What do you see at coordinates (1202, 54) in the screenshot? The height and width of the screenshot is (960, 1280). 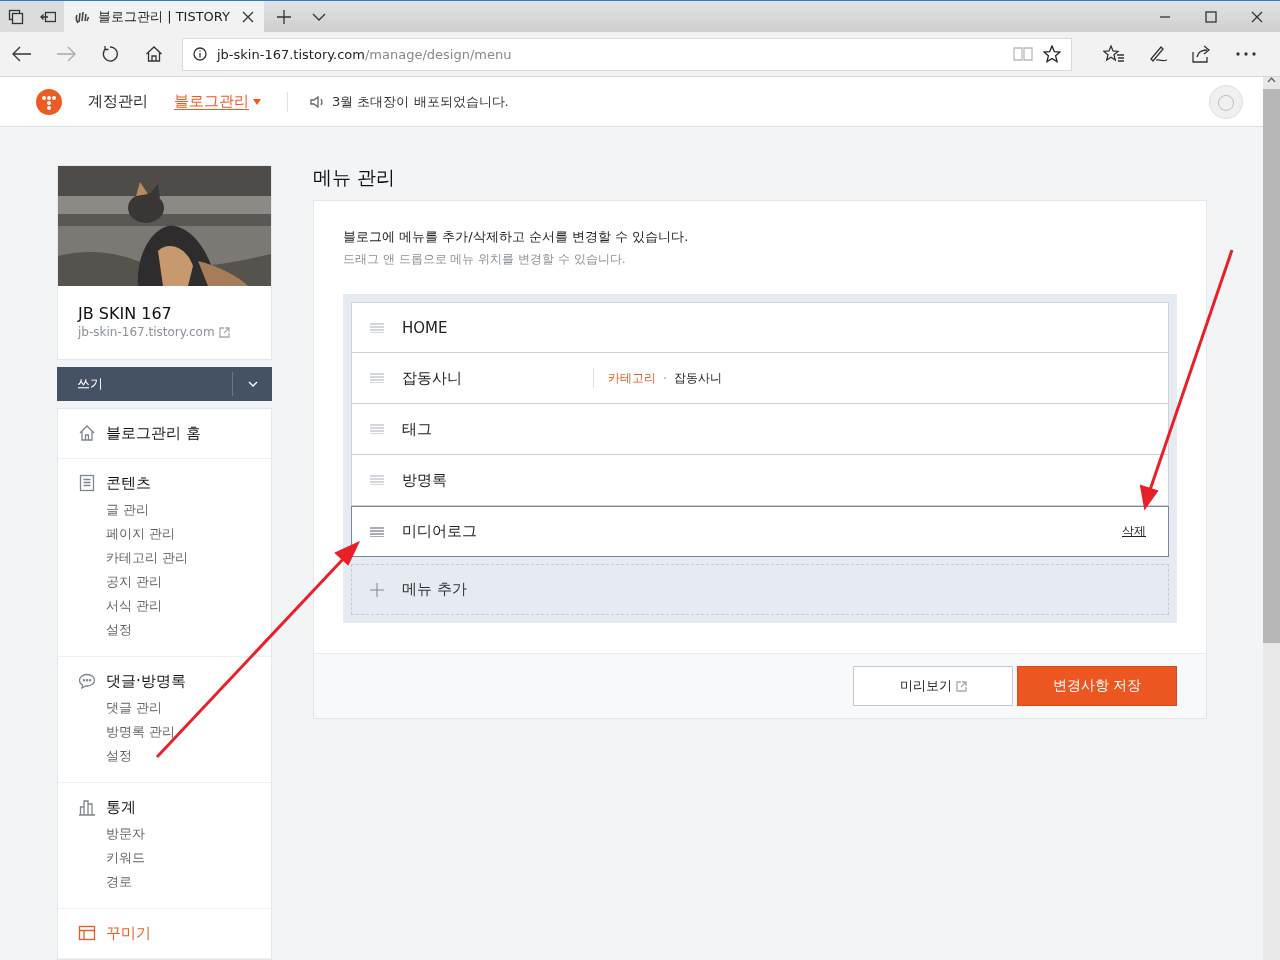 I see `share-icon` at bounding box center [1202, 54].